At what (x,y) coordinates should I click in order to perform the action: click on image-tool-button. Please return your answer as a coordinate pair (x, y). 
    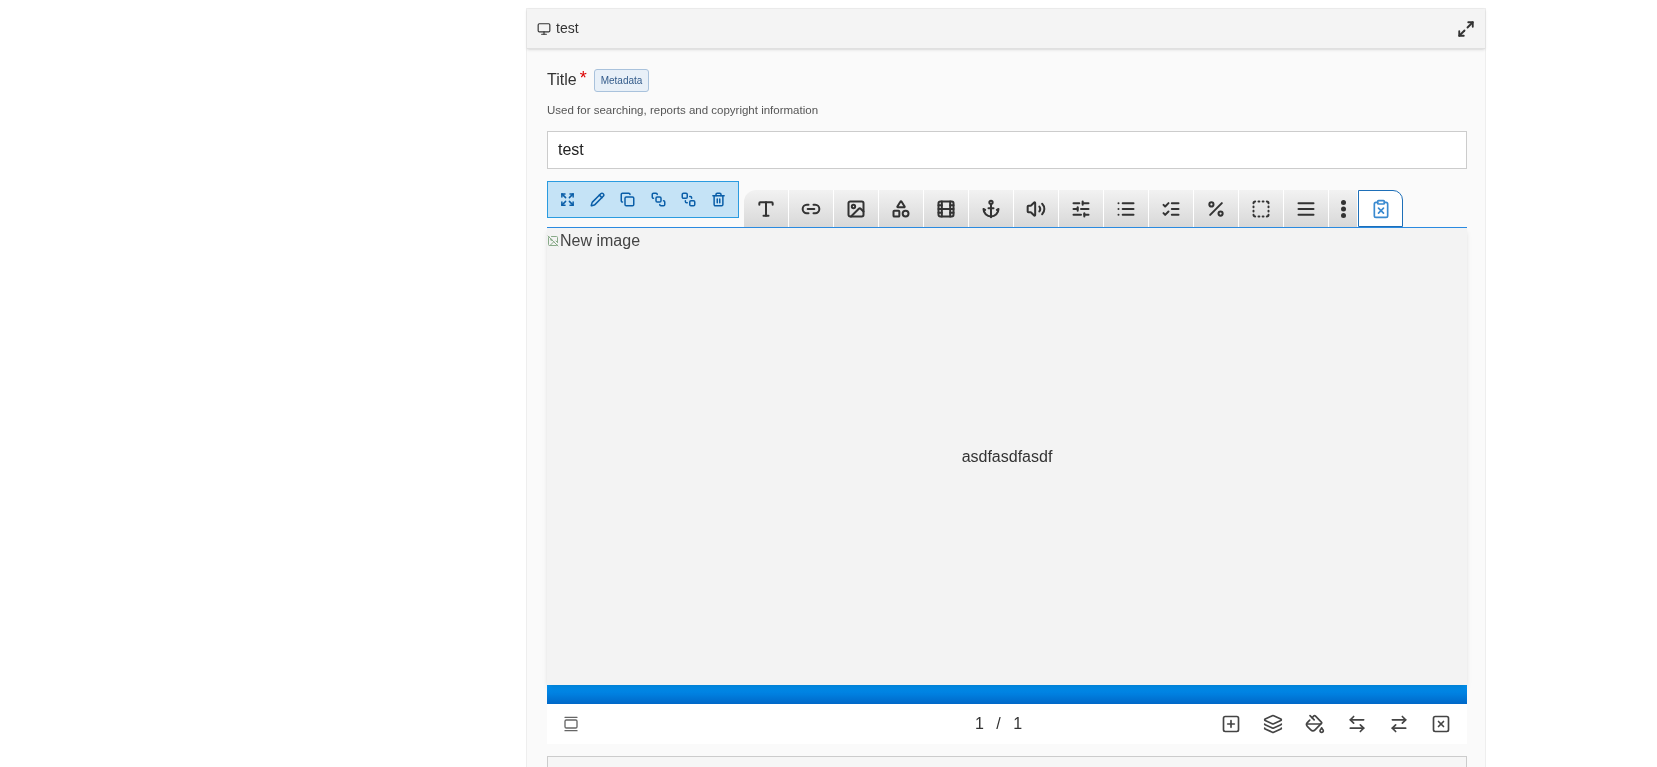
    Looking at the image, I should click on (856, 209).